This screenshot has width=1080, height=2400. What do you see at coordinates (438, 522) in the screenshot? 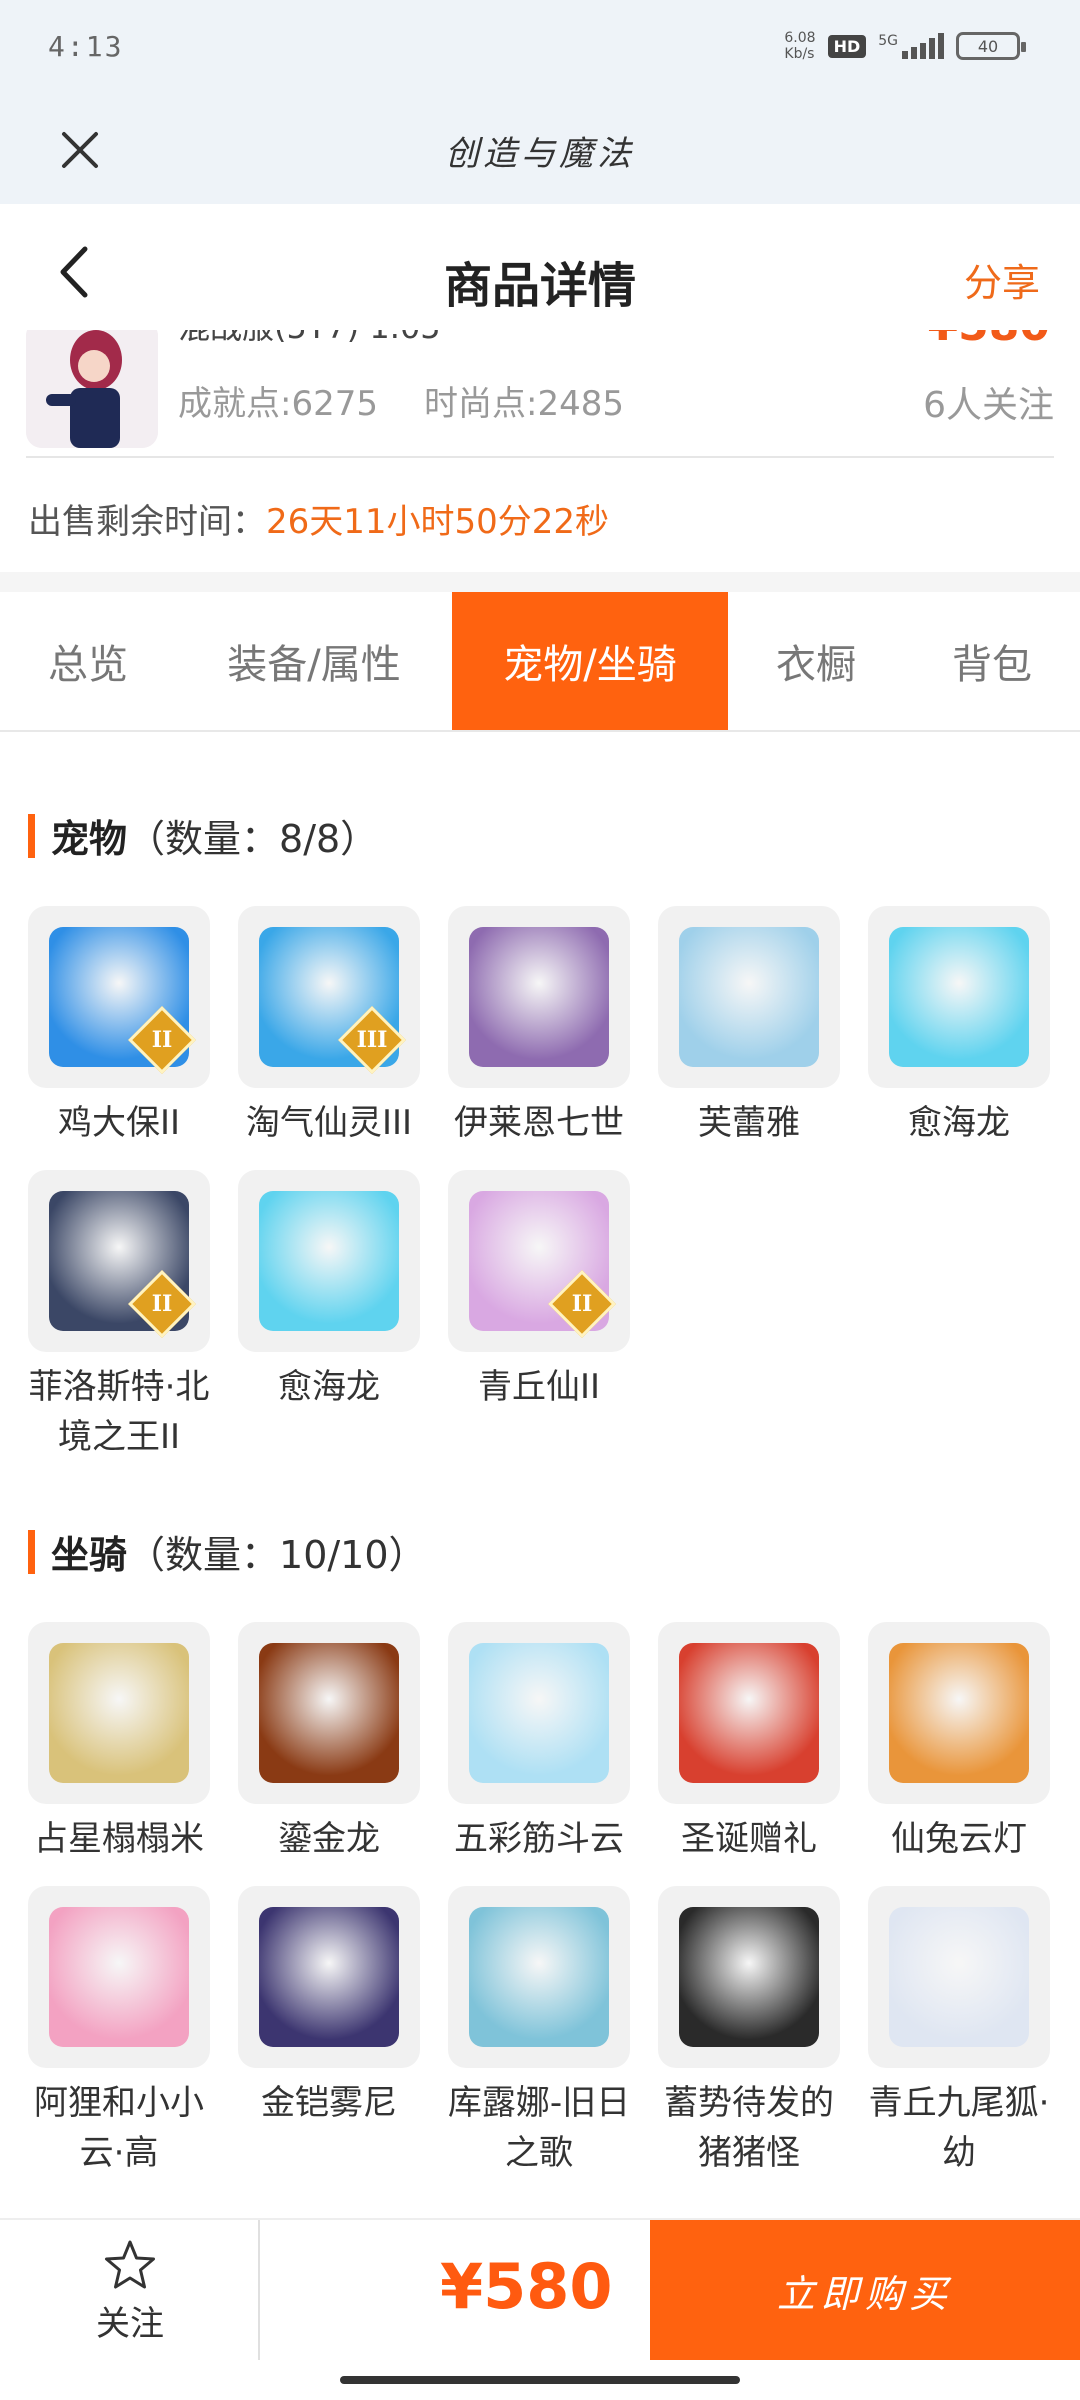
I see `sale-timer-value: 26天11小时50分22秒` at bounding box center [438, 522].